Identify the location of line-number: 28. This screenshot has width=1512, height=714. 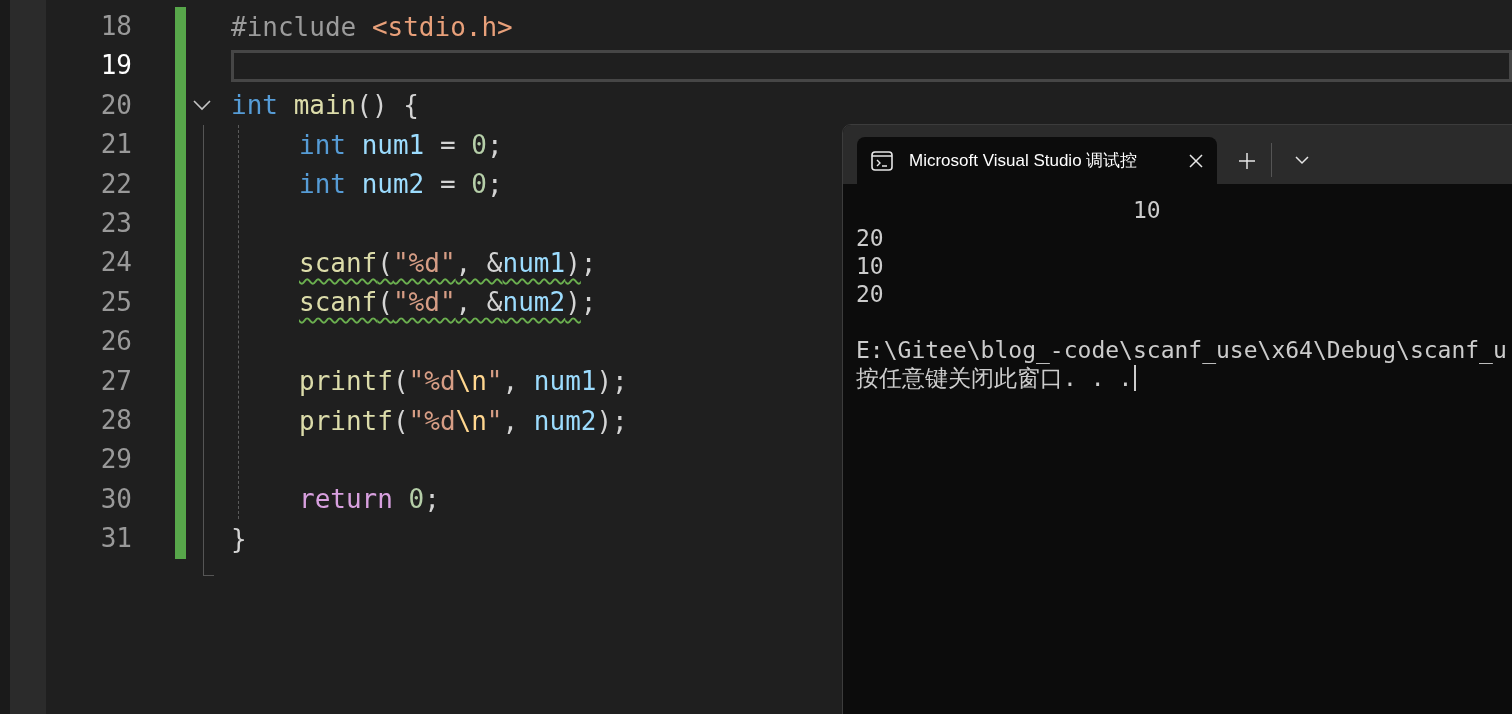
(115, 420).